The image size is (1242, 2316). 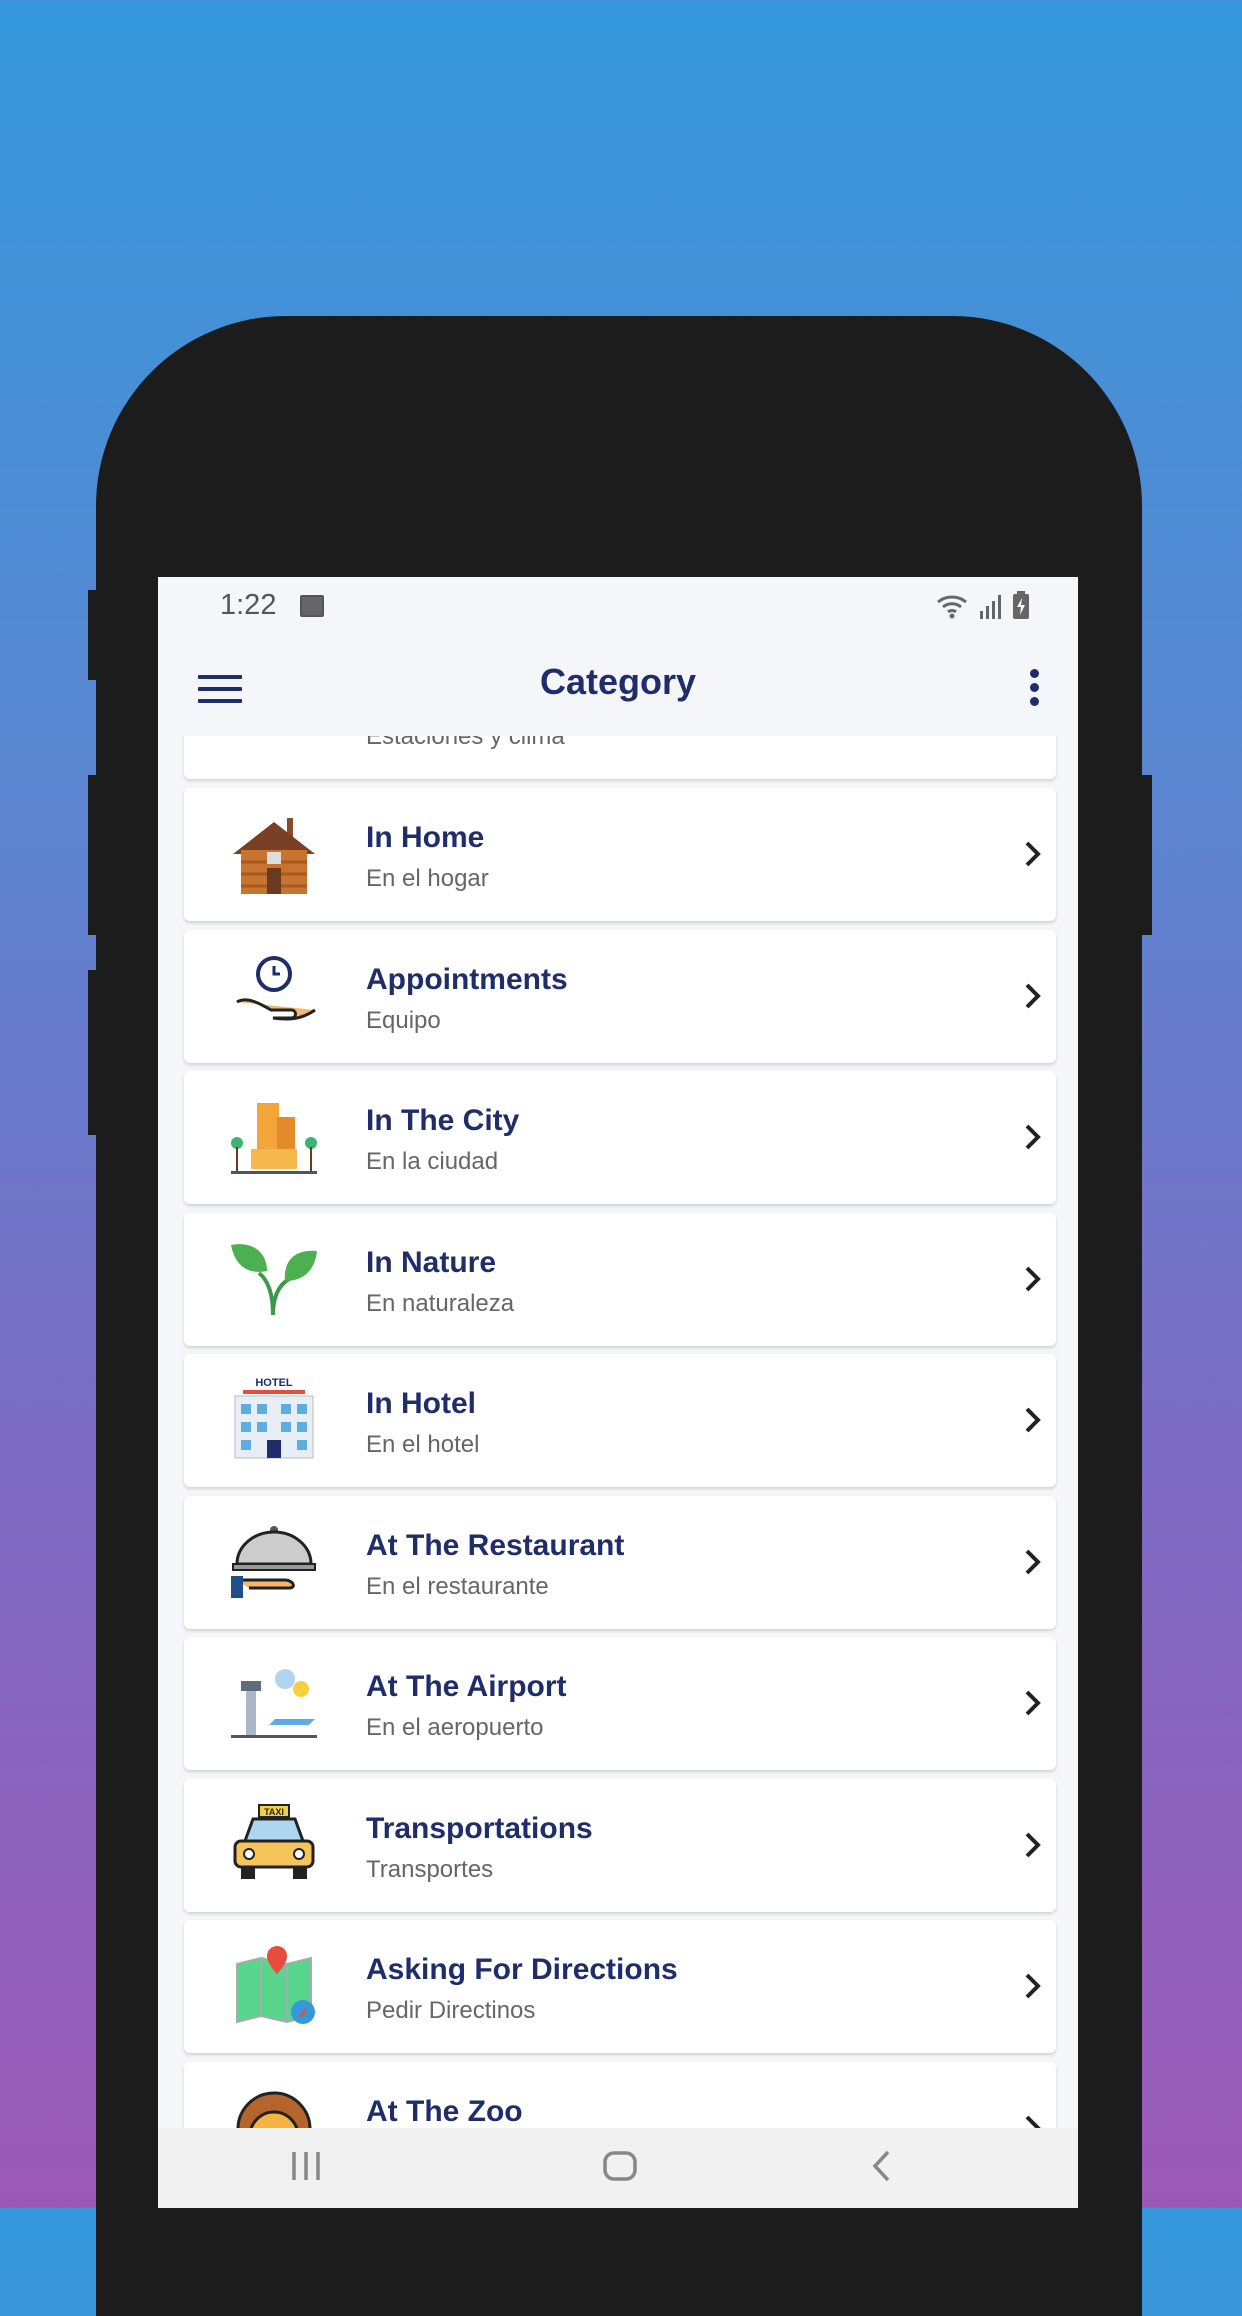 I want to click on category-title: At The Zoo, so click(x=444, y=2111).